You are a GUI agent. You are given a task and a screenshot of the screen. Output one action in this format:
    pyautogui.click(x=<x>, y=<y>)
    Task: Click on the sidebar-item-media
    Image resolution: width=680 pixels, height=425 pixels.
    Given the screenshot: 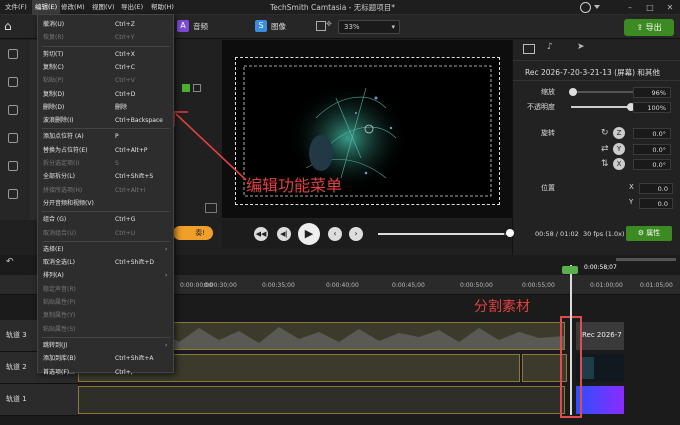 What is the action you would take?
    pyautogui.click(x=15, y=54)
    